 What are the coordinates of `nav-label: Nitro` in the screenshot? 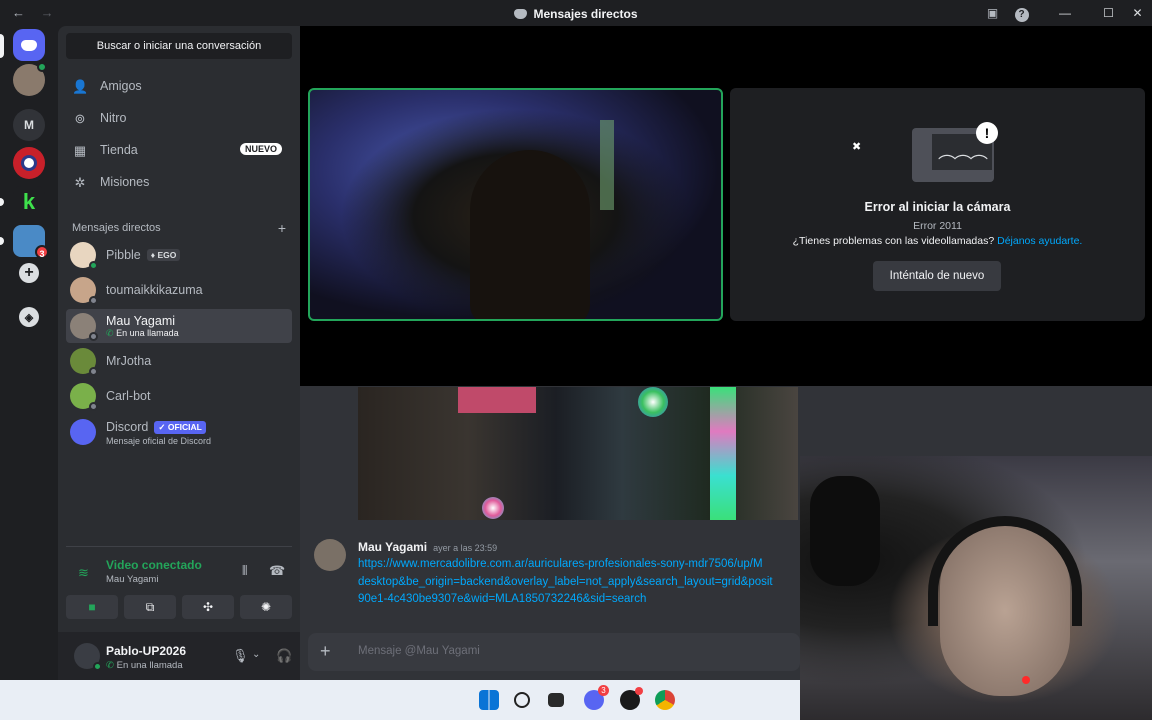 It's located at (113, 118).